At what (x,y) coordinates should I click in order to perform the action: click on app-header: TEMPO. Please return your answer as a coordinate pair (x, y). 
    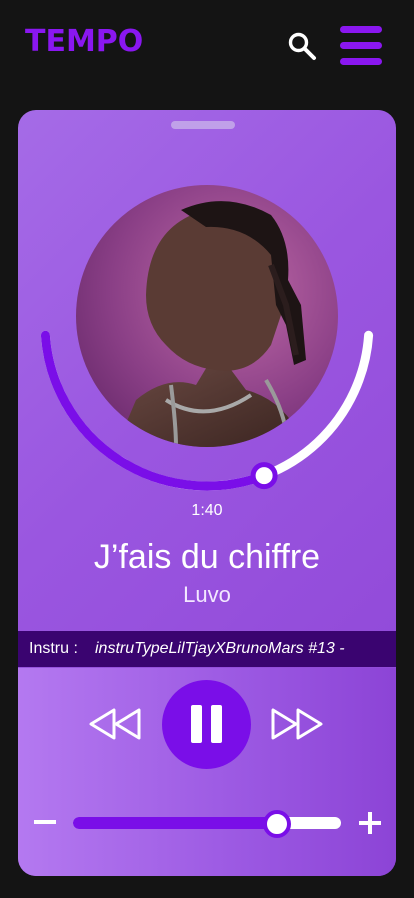
    Looking at the image, I should click on (207, 45).